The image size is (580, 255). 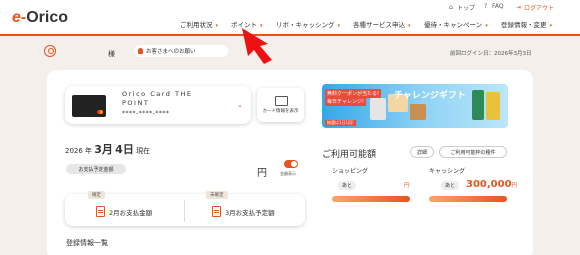 I want to click on shopping-value: 円, so click(x=407, y=184).